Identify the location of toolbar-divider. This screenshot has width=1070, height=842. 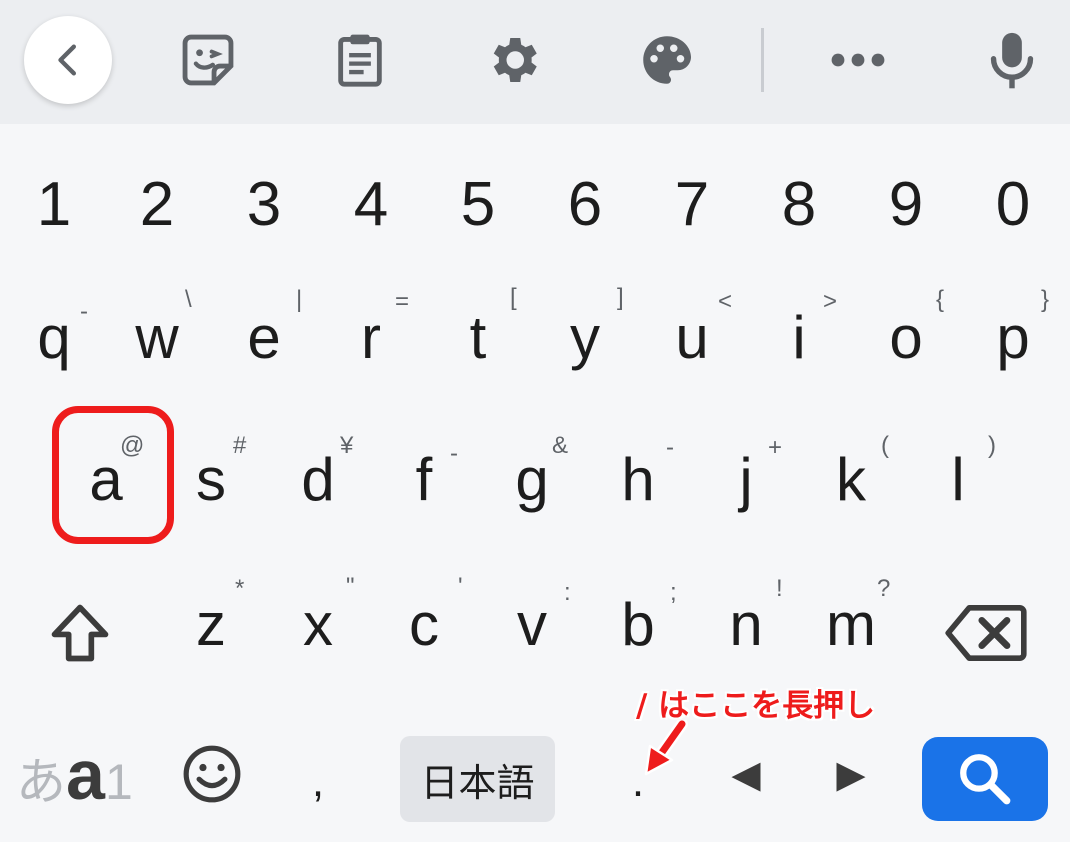
(762, 60).